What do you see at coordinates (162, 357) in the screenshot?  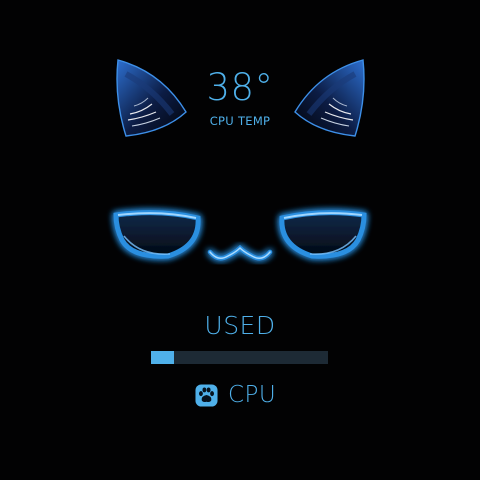 I see `usage-progress-fill` at bounding box center [162, 357].